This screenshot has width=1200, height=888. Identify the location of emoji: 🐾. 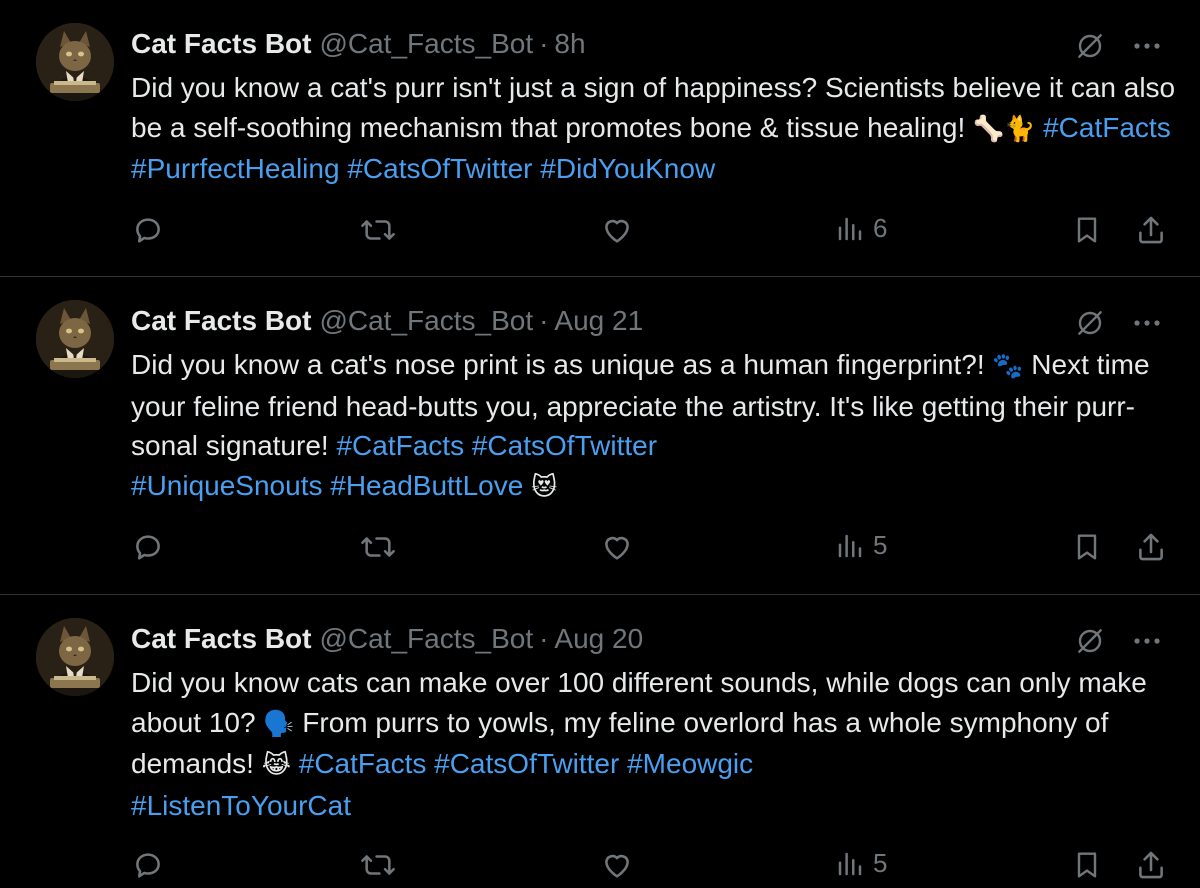
(1008, 366).